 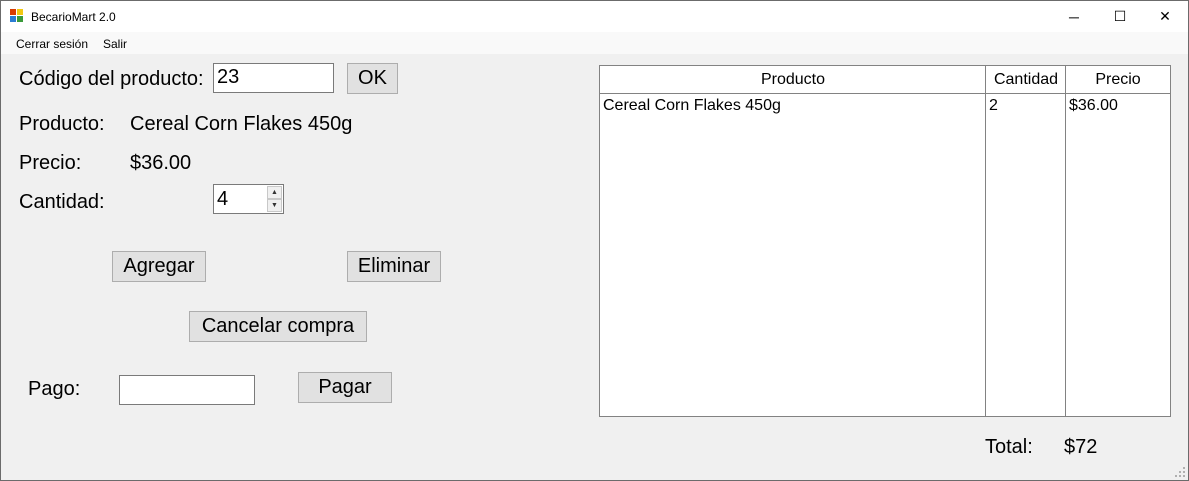 I want to click on product-code-label: Código del producto:, so click(x=111, y=79).